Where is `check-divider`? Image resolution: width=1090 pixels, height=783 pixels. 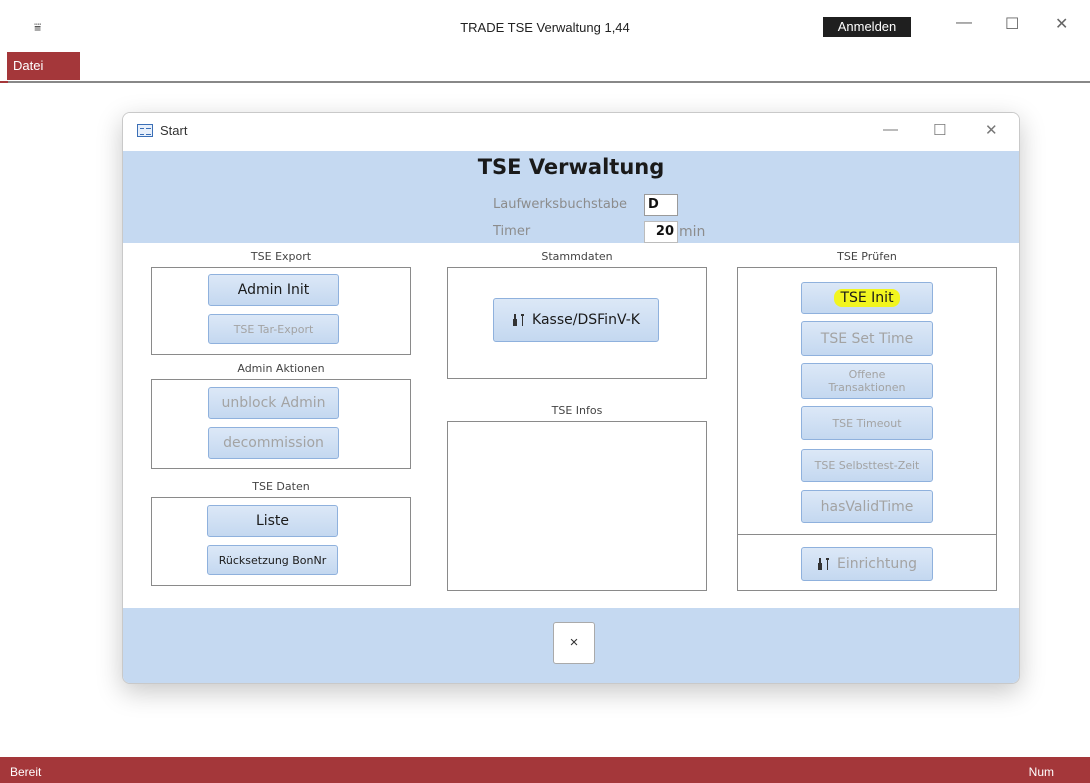
check-divider is located at coordinates (867, 534).